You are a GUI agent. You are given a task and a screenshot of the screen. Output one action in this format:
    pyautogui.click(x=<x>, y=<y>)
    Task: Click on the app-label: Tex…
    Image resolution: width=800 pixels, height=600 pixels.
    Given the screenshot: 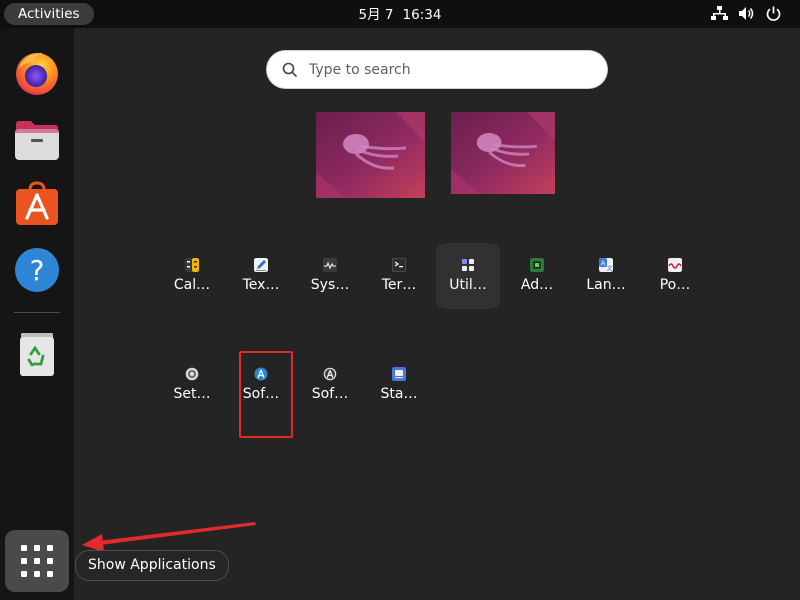 What is the action you would take?
    pyautogui.click(x=261, y=285)
    